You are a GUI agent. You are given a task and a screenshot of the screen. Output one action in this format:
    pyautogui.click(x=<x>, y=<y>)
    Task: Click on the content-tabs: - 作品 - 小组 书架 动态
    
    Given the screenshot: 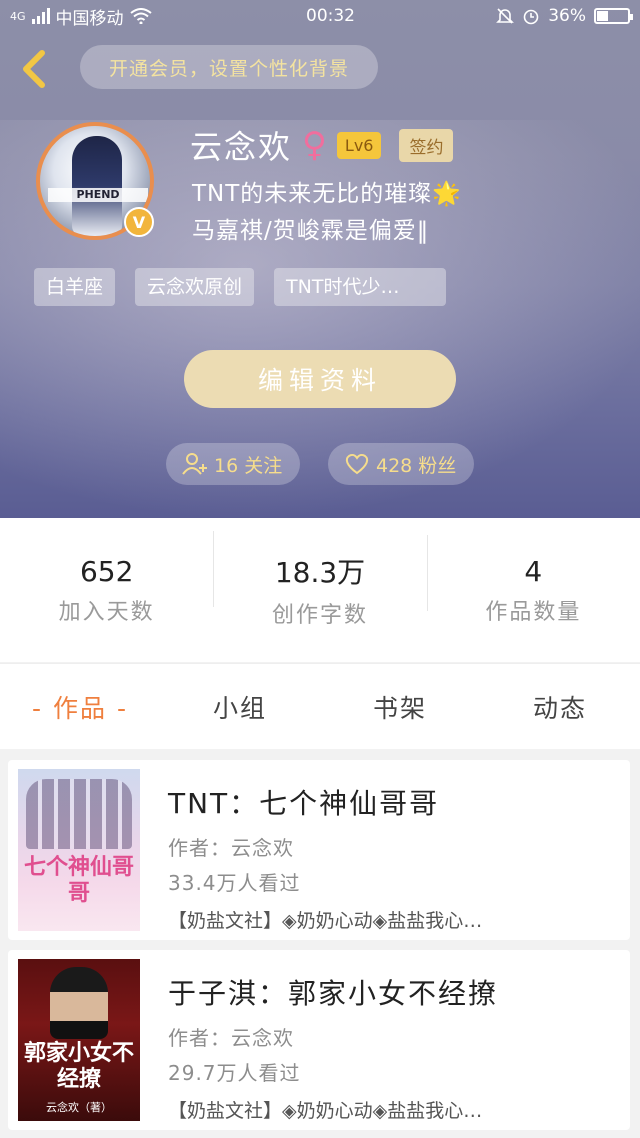 What is the action you would take?
    pyautogui.click(x=320, y=706)
    